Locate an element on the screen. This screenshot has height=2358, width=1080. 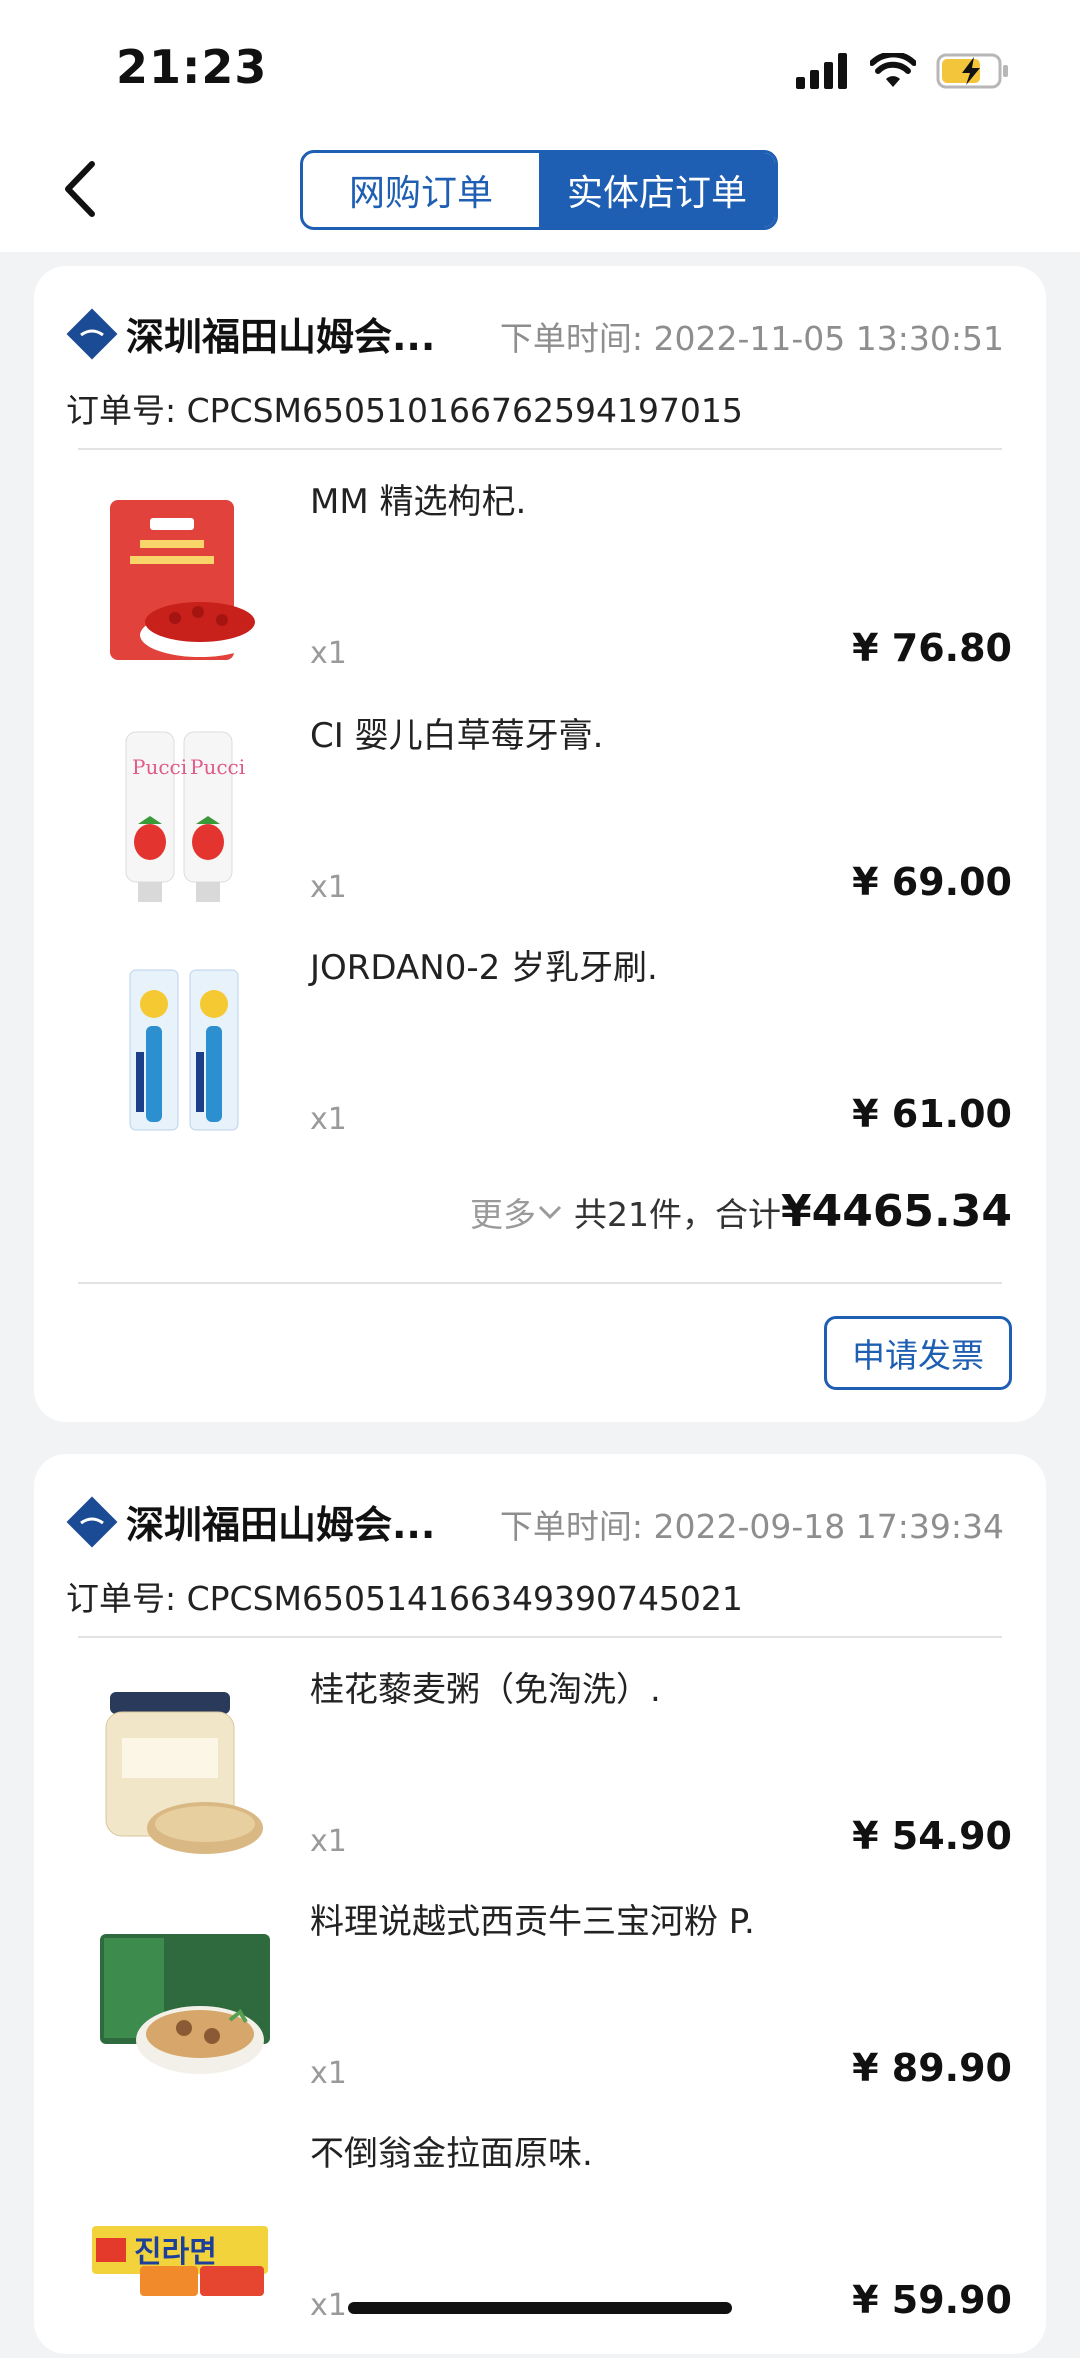
chevron-left-icon is located at coordinates (80, 189).